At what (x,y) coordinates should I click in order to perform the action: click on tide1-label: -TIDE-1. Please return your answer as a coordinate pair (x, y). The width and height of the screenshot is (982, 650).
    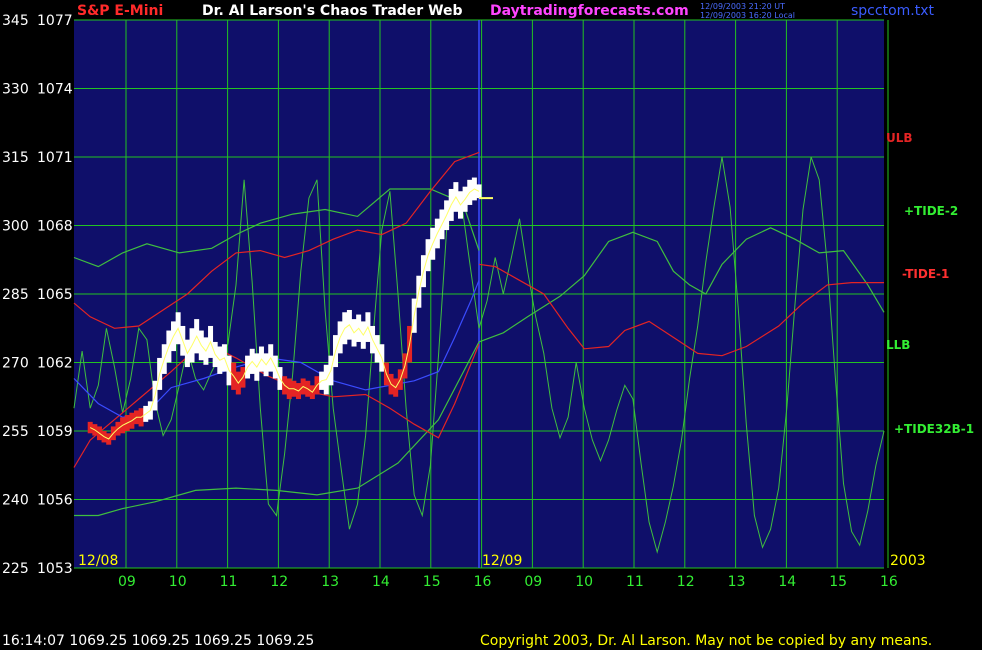
    Looking at the image, I should click on (926, 274).